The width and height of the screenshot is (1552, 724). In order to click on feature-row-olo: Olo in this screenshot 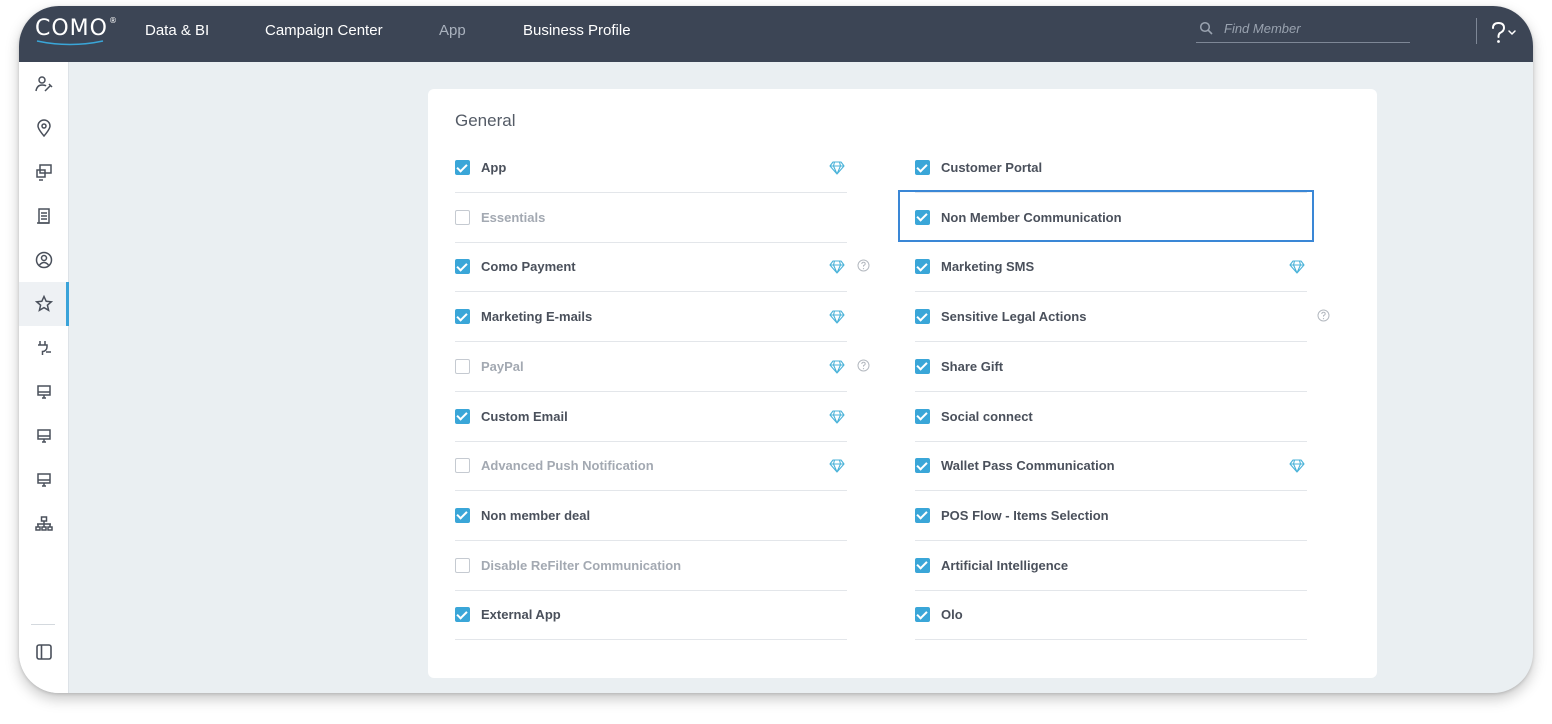, I will do `click(1111, 615)`.